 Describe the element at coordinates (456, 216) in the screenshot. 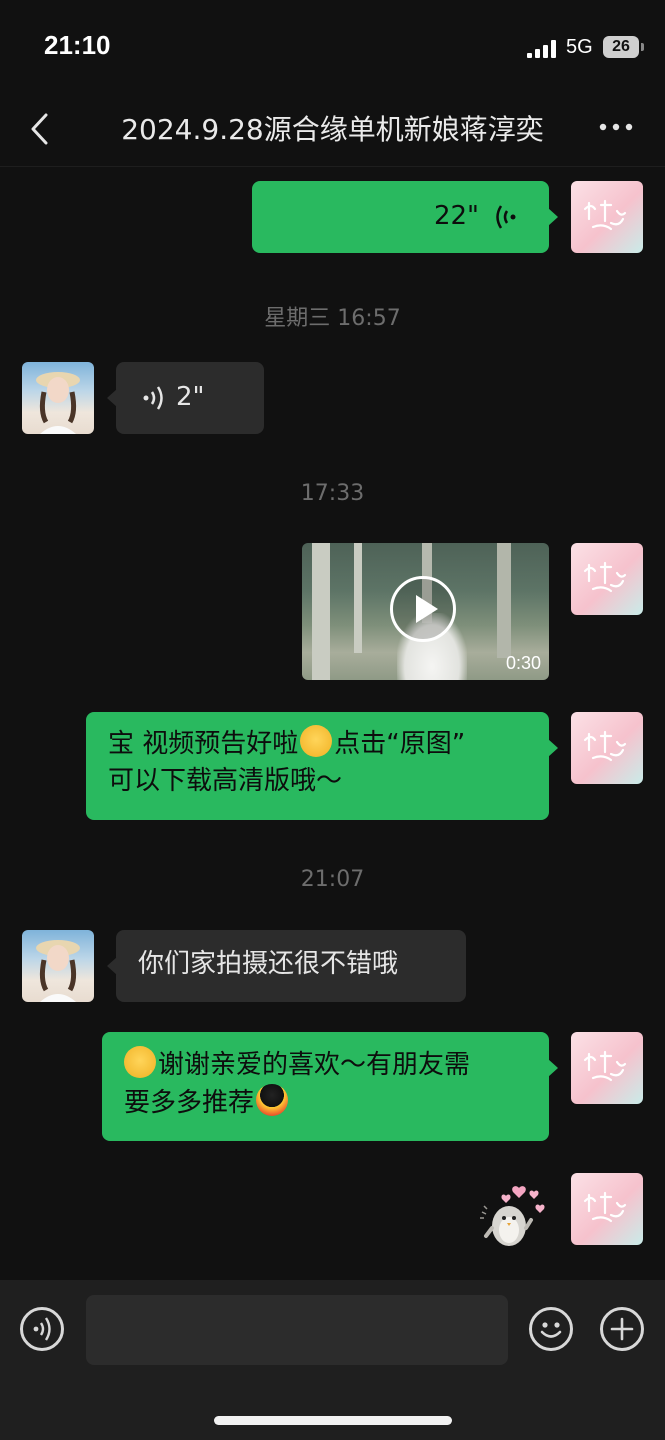

I see `voice-duration: 22"` at that location.